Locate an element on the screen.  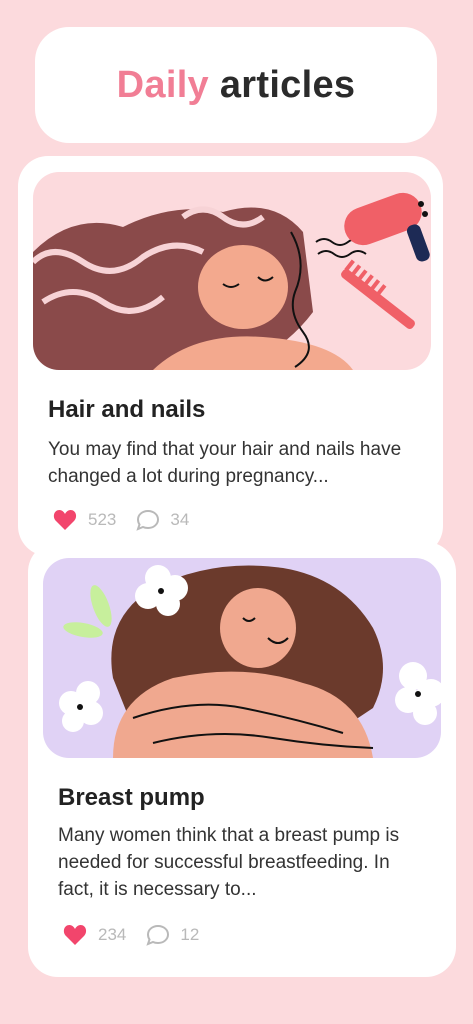
likes-count: 234 is located at coordinates (112, 934).